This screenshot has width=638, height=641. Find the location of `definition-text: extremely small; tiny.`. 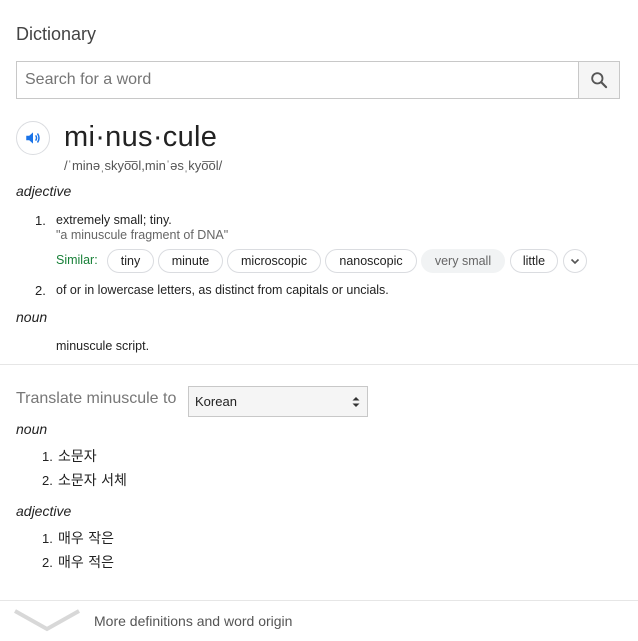

definition-text: extremely small; tiny. is located at coordinates (114, 220).